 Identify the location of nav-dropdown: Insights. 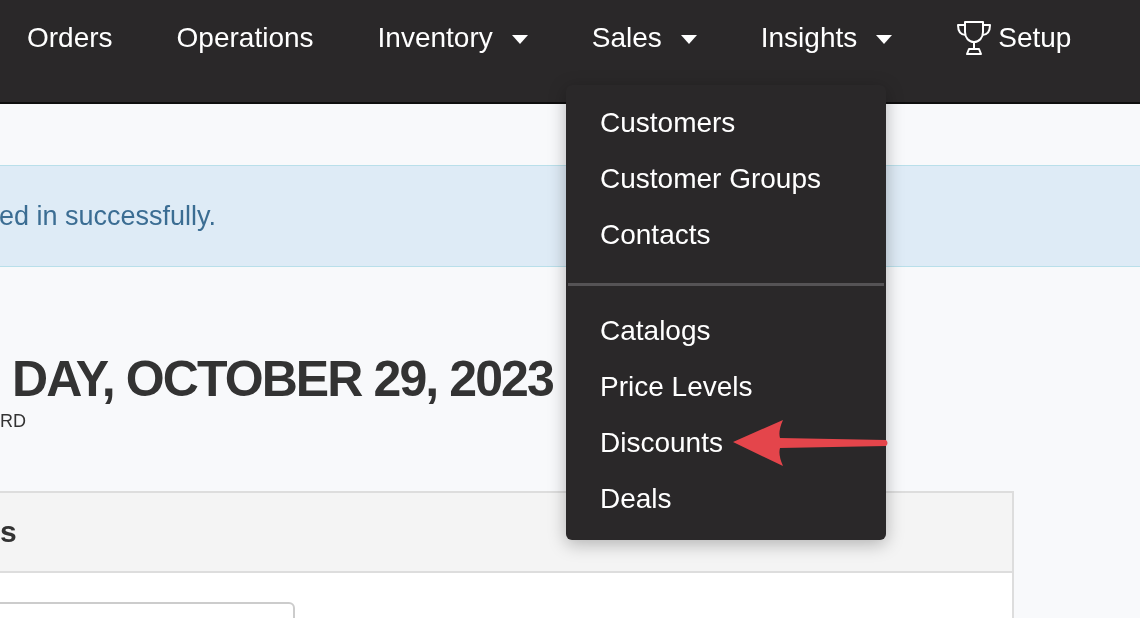
(826, 38).